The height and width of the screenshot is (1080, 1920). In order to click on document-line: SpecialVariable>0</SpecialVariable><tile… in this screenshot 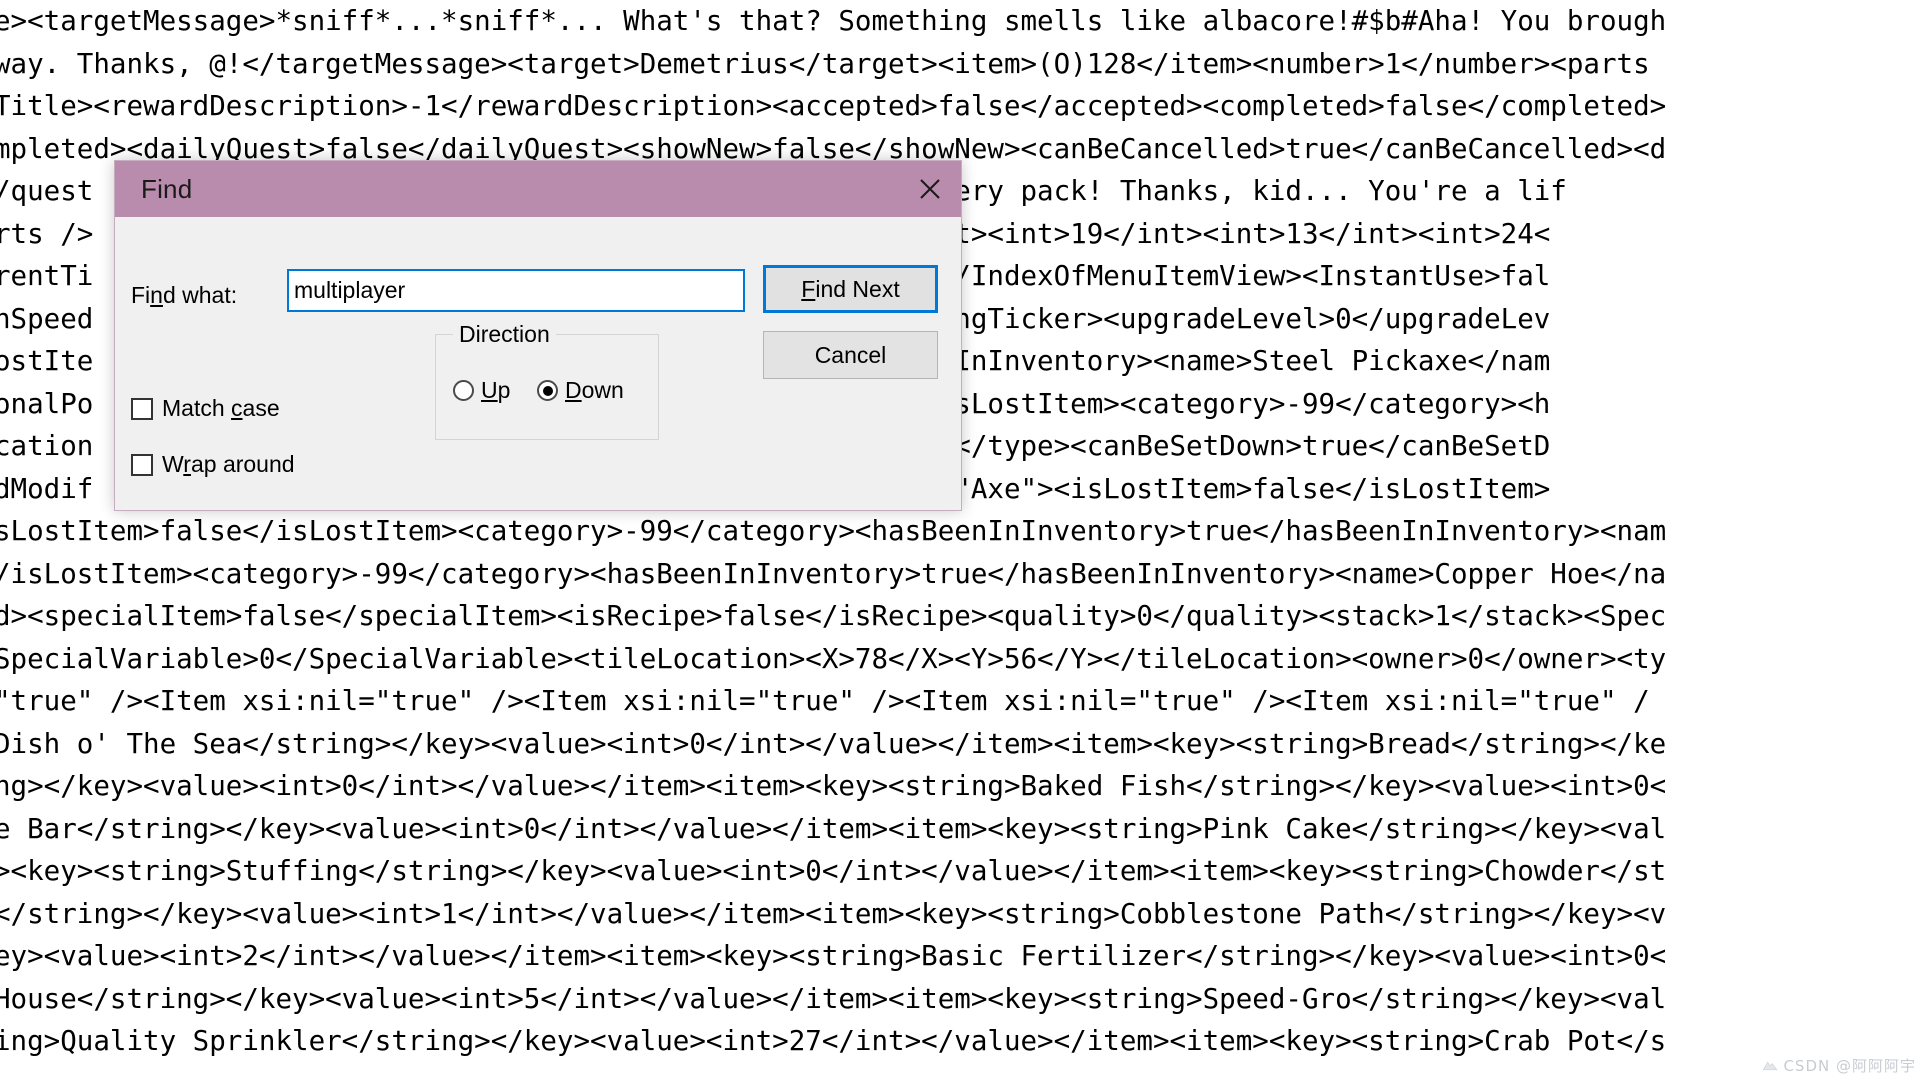, I will do `click(833, 658)`.